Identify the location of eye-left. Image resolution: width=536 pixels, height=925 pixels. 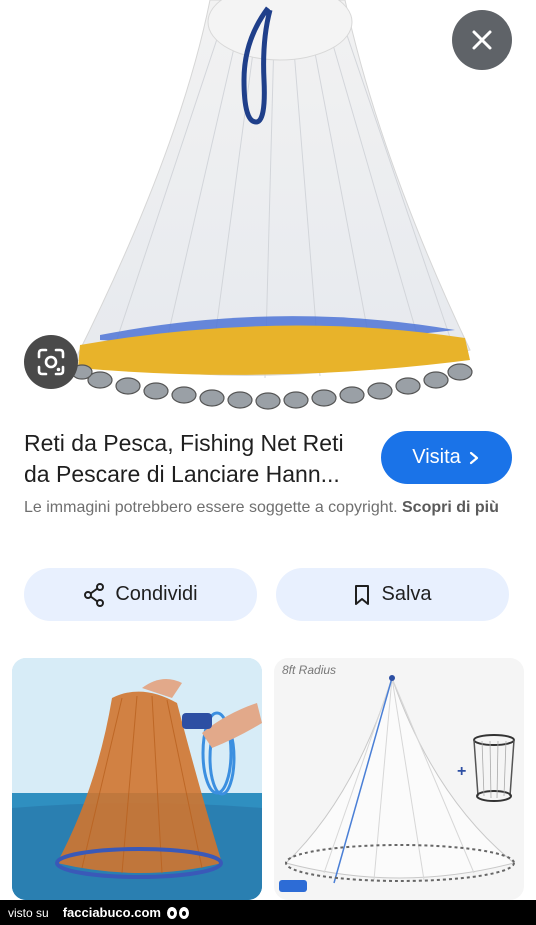
(171, 912).